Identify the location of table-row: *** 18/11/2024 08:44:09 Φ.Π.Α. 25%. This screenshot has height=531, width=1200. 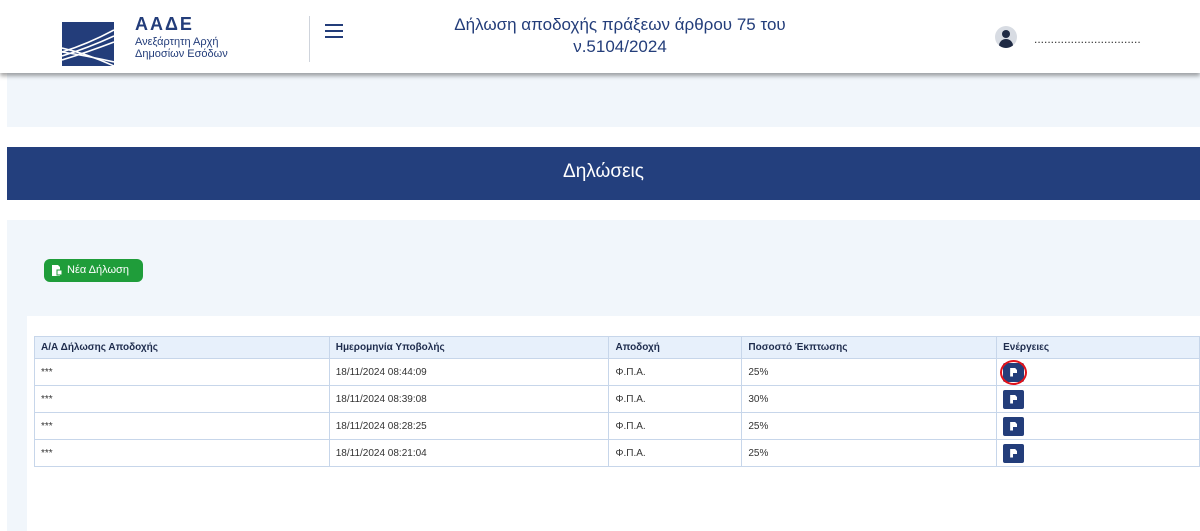
(617, 372).